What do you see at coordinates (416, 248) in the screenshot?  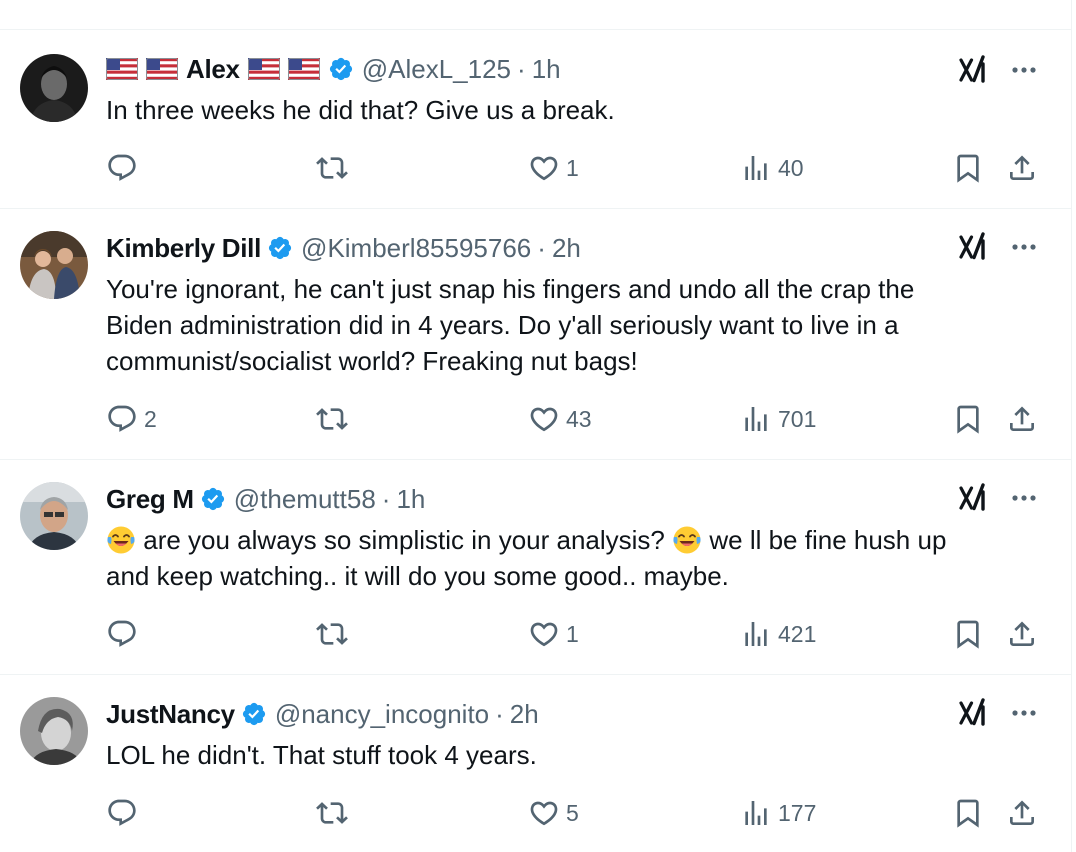 I see `username: @Kimberl85595766` at bounding box center [416, 248].